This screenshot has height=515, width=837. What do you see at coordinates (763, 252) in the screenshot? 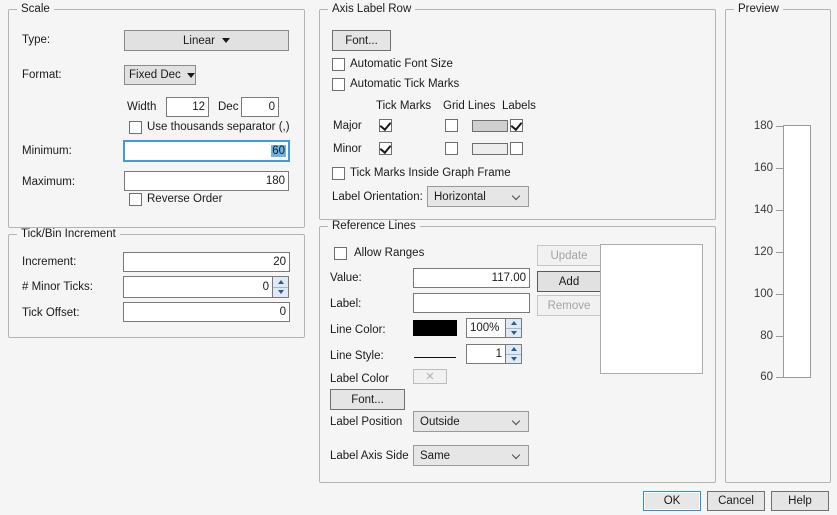
I see `axis-tick-label: 120` at bounding box center [763, 252].